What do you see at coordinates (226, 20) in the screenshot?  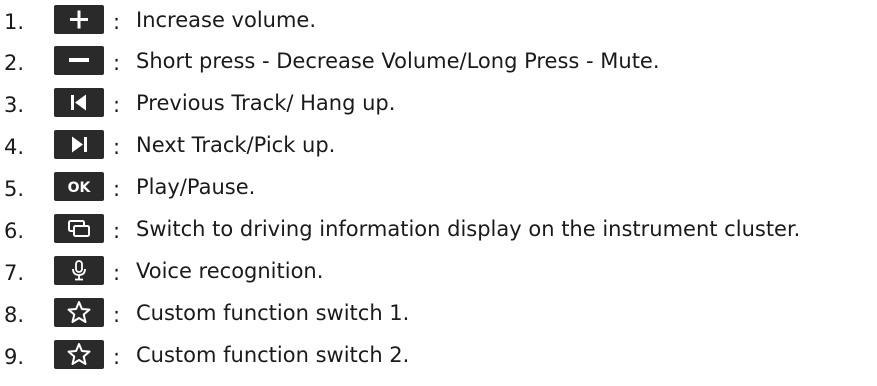 I see `item-description: Increase volume.` at bounding box center [226, 20].